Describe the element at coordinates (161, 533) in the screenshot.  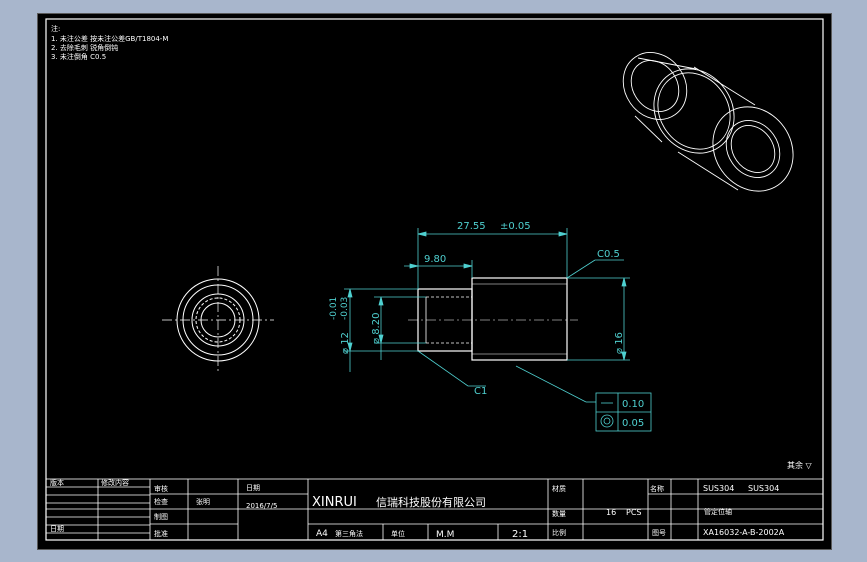
I see `row-approve: 批准` at that location.